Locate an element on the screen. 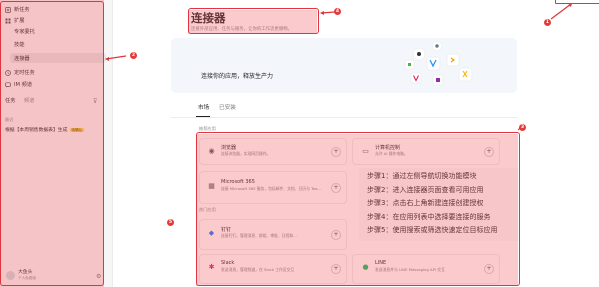  annotation-badge-2: 2 is located at coordinates (133, 55).